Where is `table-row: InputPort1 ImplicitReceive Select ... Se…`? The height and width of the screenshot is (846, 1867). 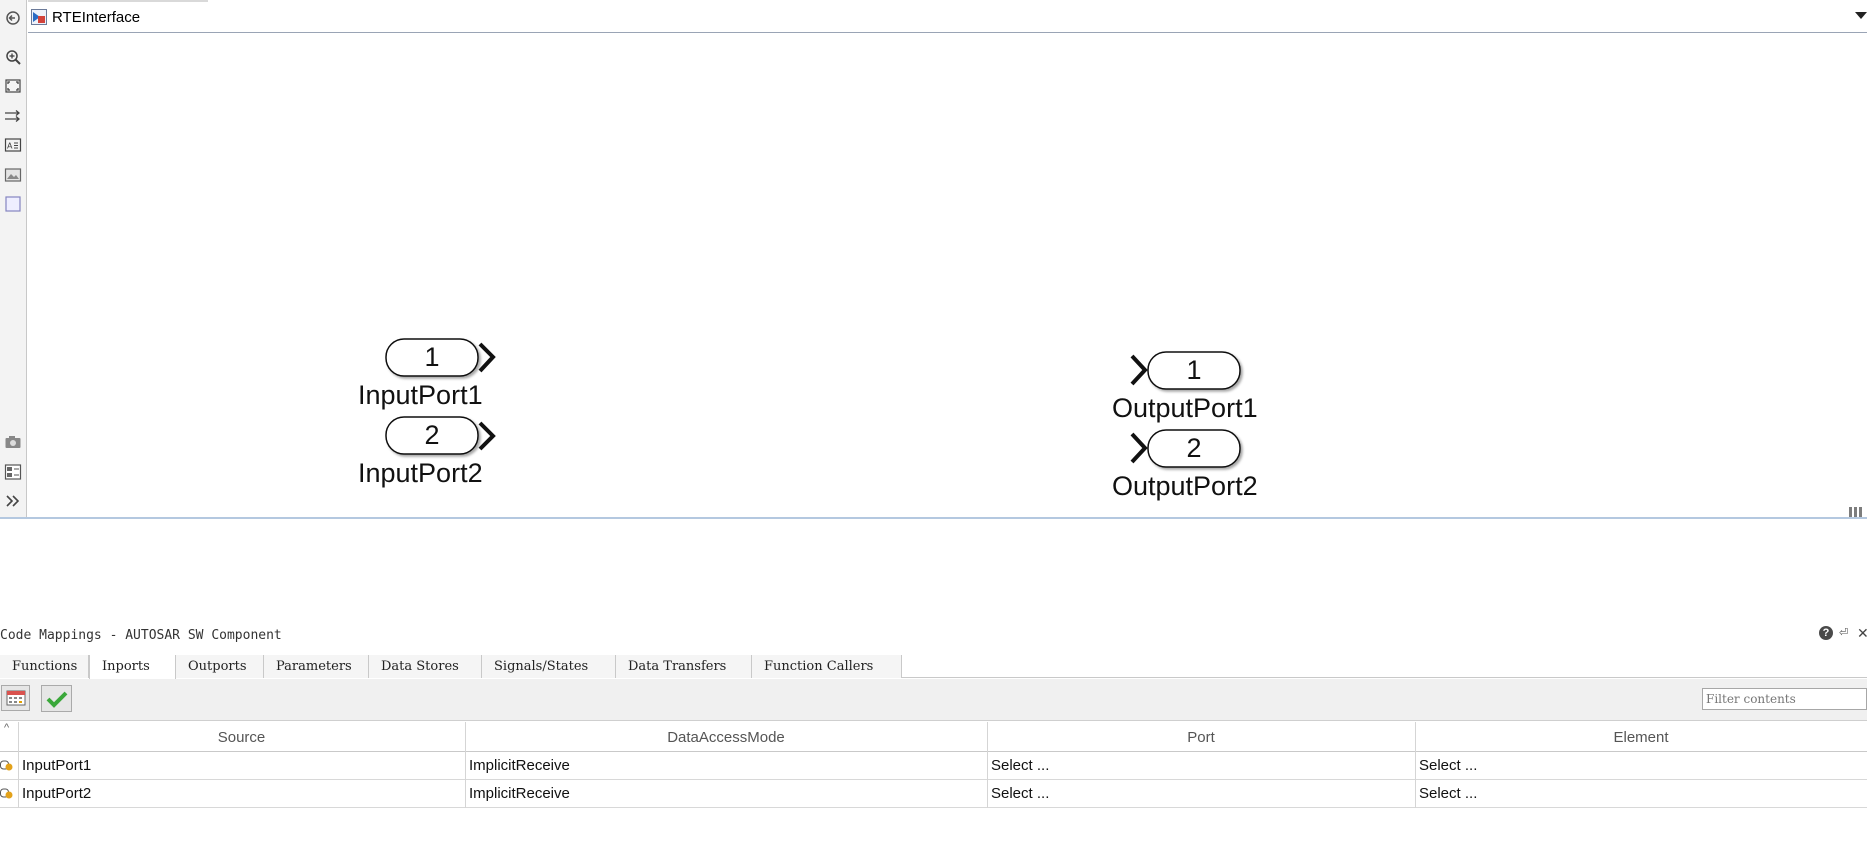
table-row: InputPort1 ImplicitReceive Select ... Se… is located at coordinates (933, 766).